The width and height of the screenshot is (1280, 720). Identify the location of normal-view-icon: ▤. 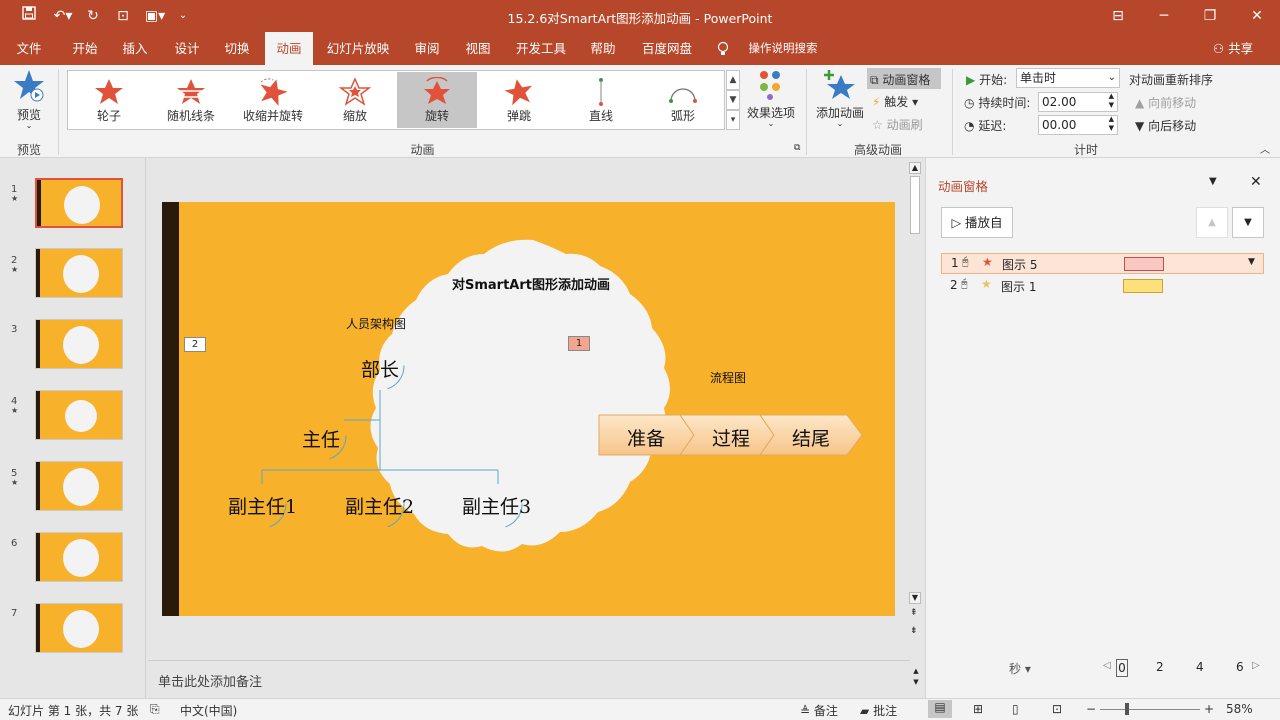
(940, 709).